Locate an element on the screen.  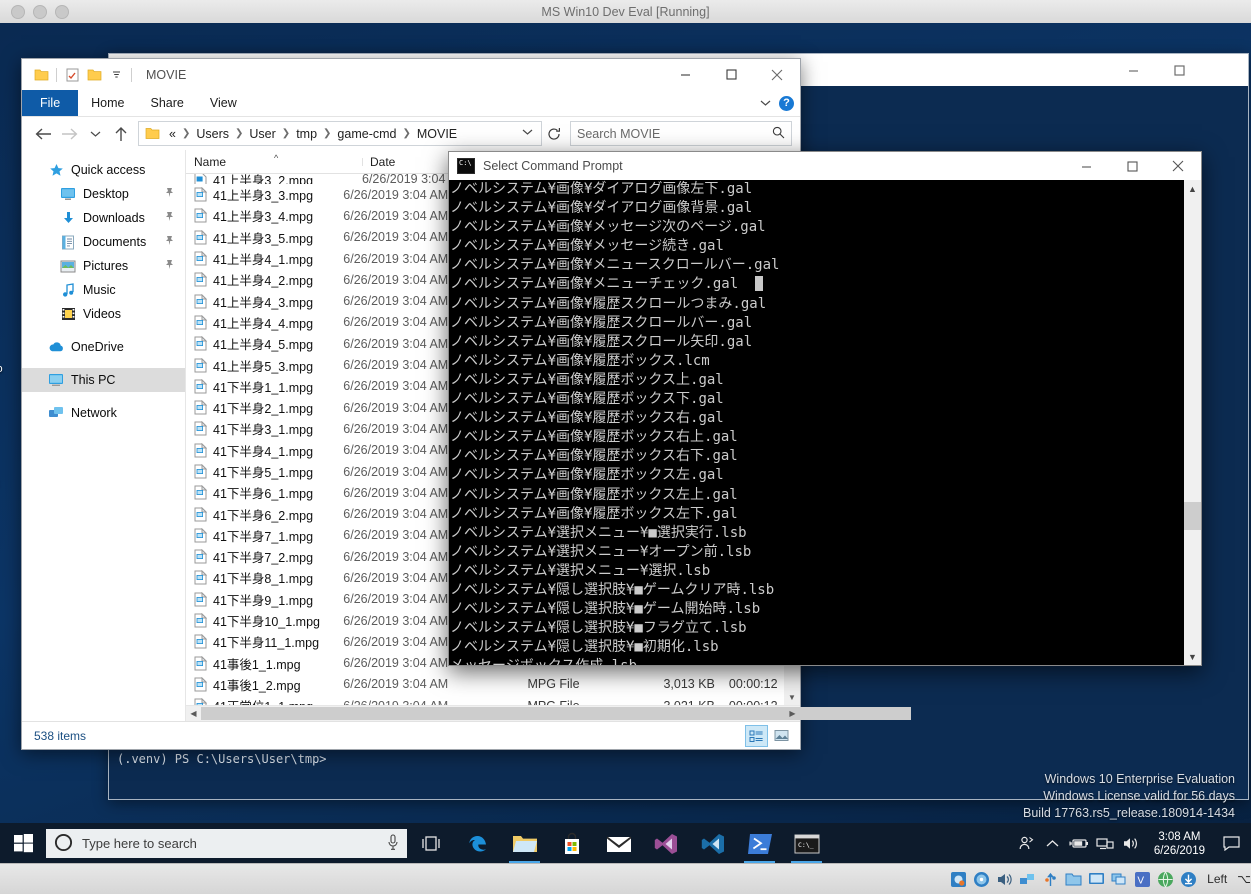
file-name-cell: 41上半身3_3.mpg is located at coordinates (264, 194).